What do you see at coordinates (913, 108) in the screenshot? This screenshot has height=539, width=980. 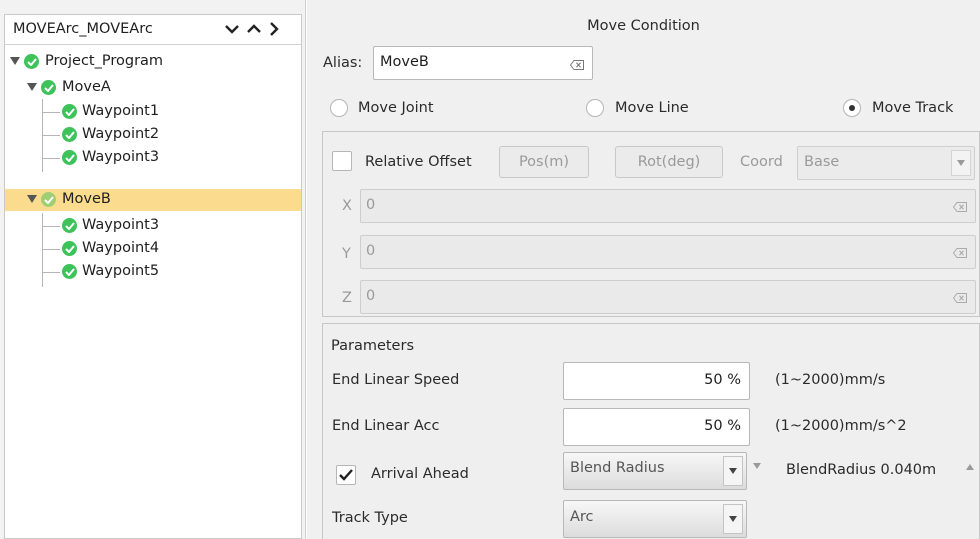 I see `radio-move-track-label: Move Track` at bounding box center [913, 108].